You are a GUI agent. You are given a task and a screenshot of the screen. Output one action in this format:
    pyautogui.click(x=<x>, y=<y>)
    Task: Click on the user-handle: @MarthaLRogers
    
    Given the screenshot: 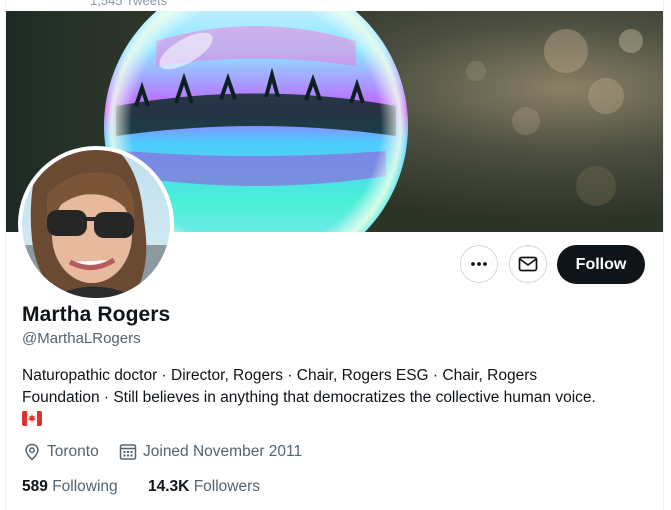 What is the action you would take?
    pyautogui.click(x=81, y=338)
    